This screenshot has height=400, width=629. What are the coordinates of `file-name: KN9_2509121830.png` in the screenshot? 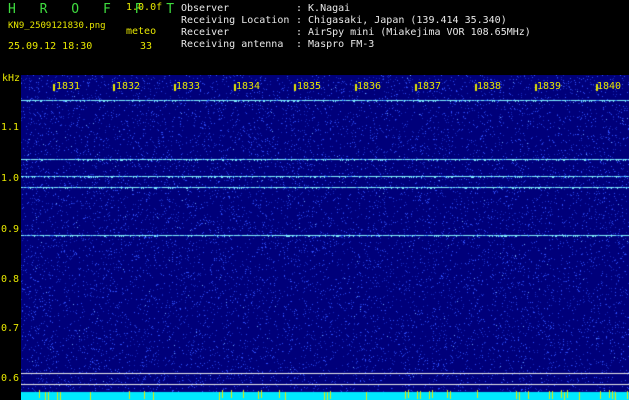 It's located at (57, 26).